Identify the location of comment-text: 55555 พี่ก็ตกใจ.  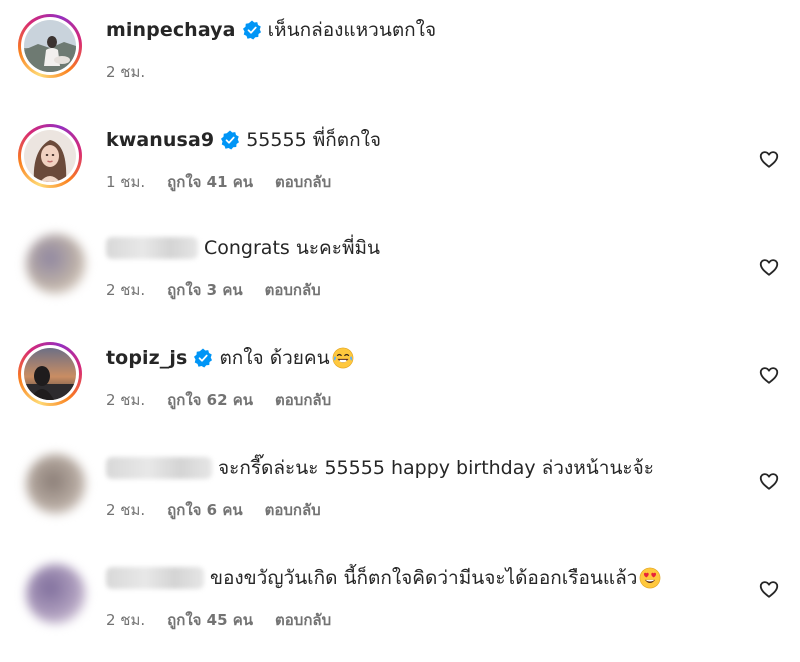
(313, 140).